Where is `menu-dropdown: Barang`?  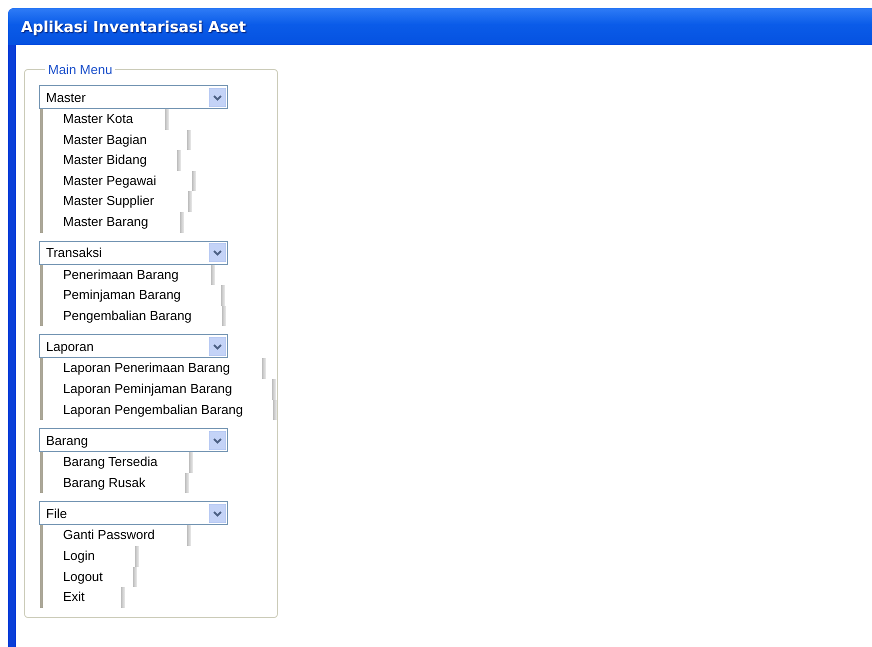 menu-dropdown: Barang is located at coordinates (133, 440).